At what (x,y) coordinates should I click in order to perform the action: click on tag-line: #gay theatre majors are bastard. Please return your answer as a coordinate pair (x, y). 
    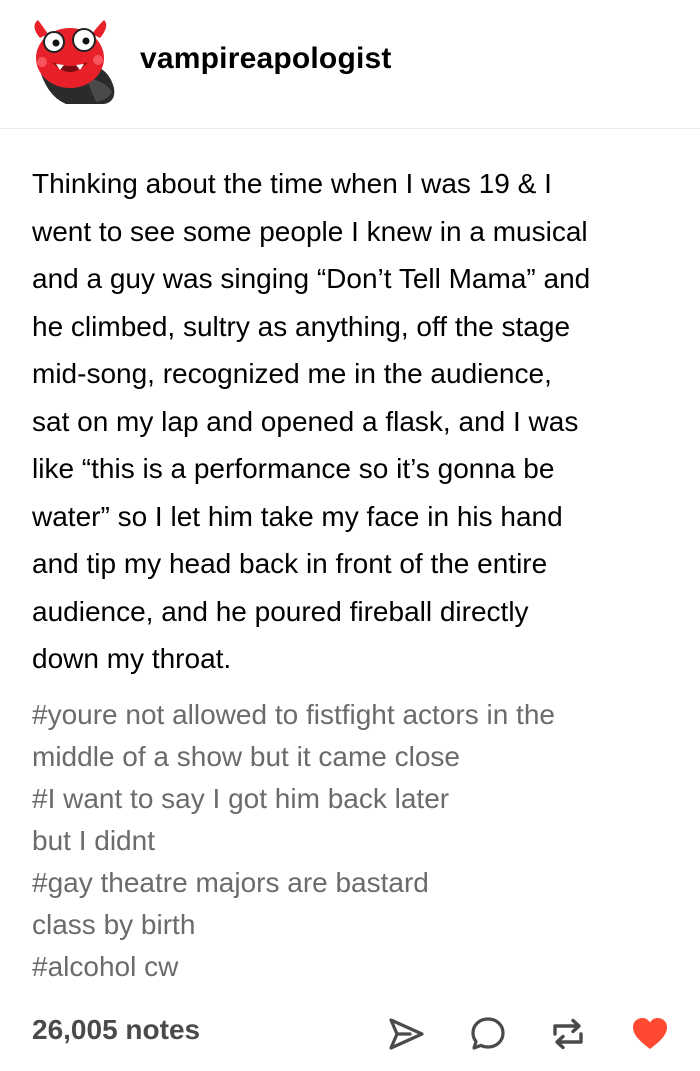
    Looking at the image, I should click on (357, 883).